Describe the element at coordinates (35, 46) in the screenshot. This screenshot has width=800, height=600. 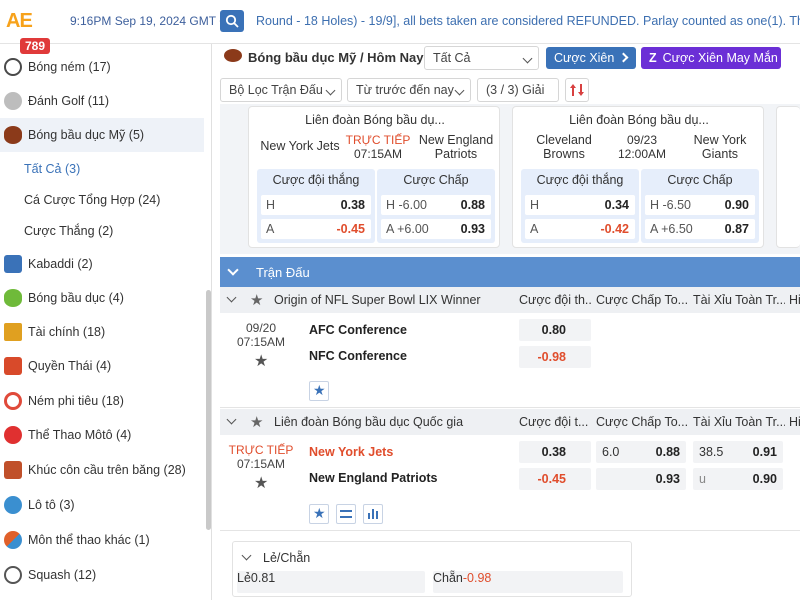
I see `logo-sub: 789` at that location.